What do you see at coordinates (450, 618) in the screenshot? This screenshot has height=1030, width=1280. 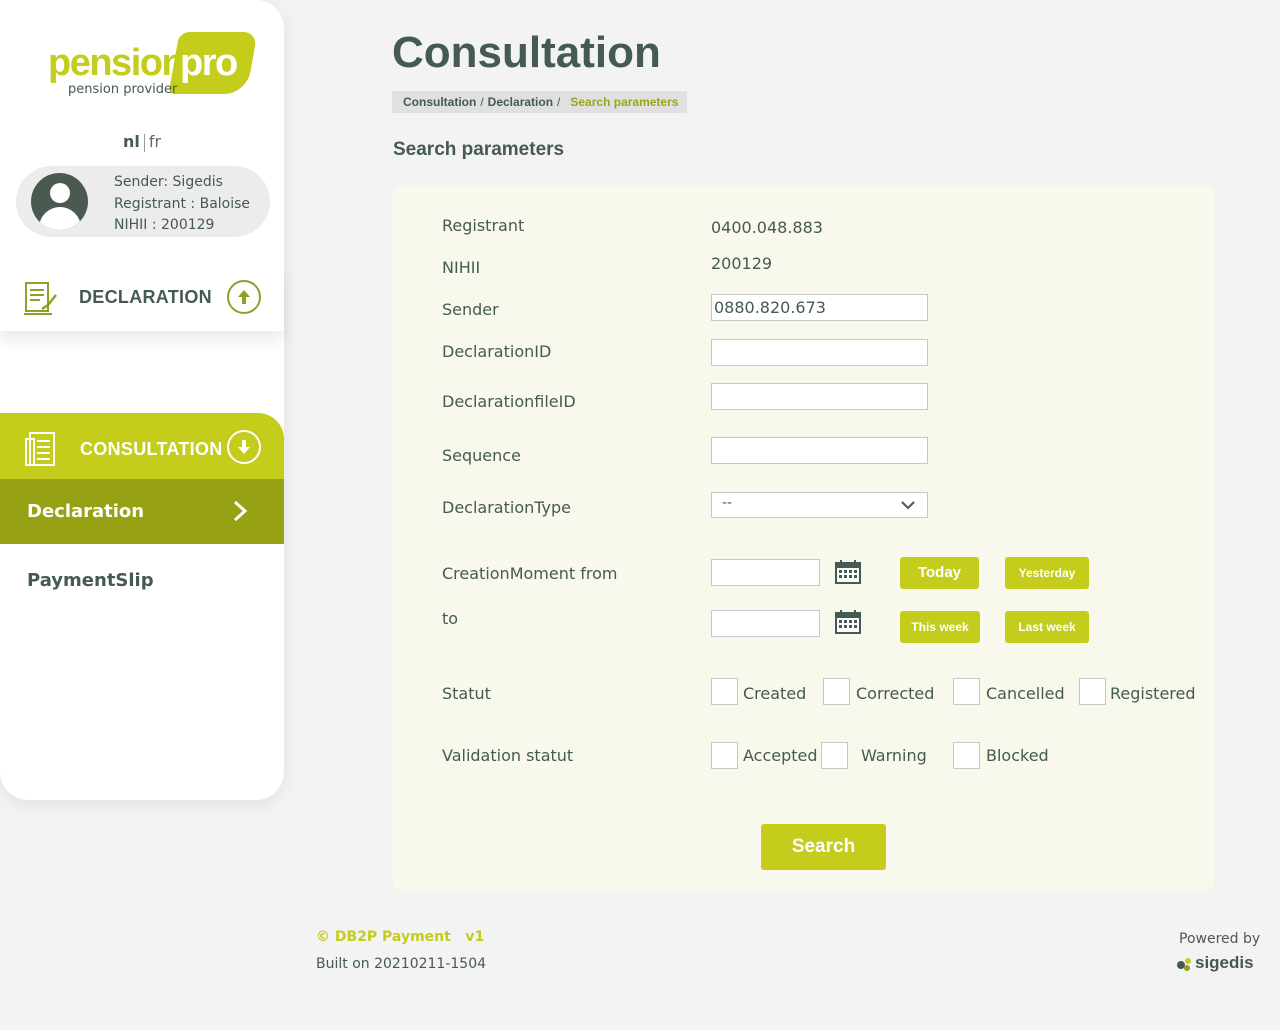 I see `creation-to-label: to` at bounding box center [450, 618].